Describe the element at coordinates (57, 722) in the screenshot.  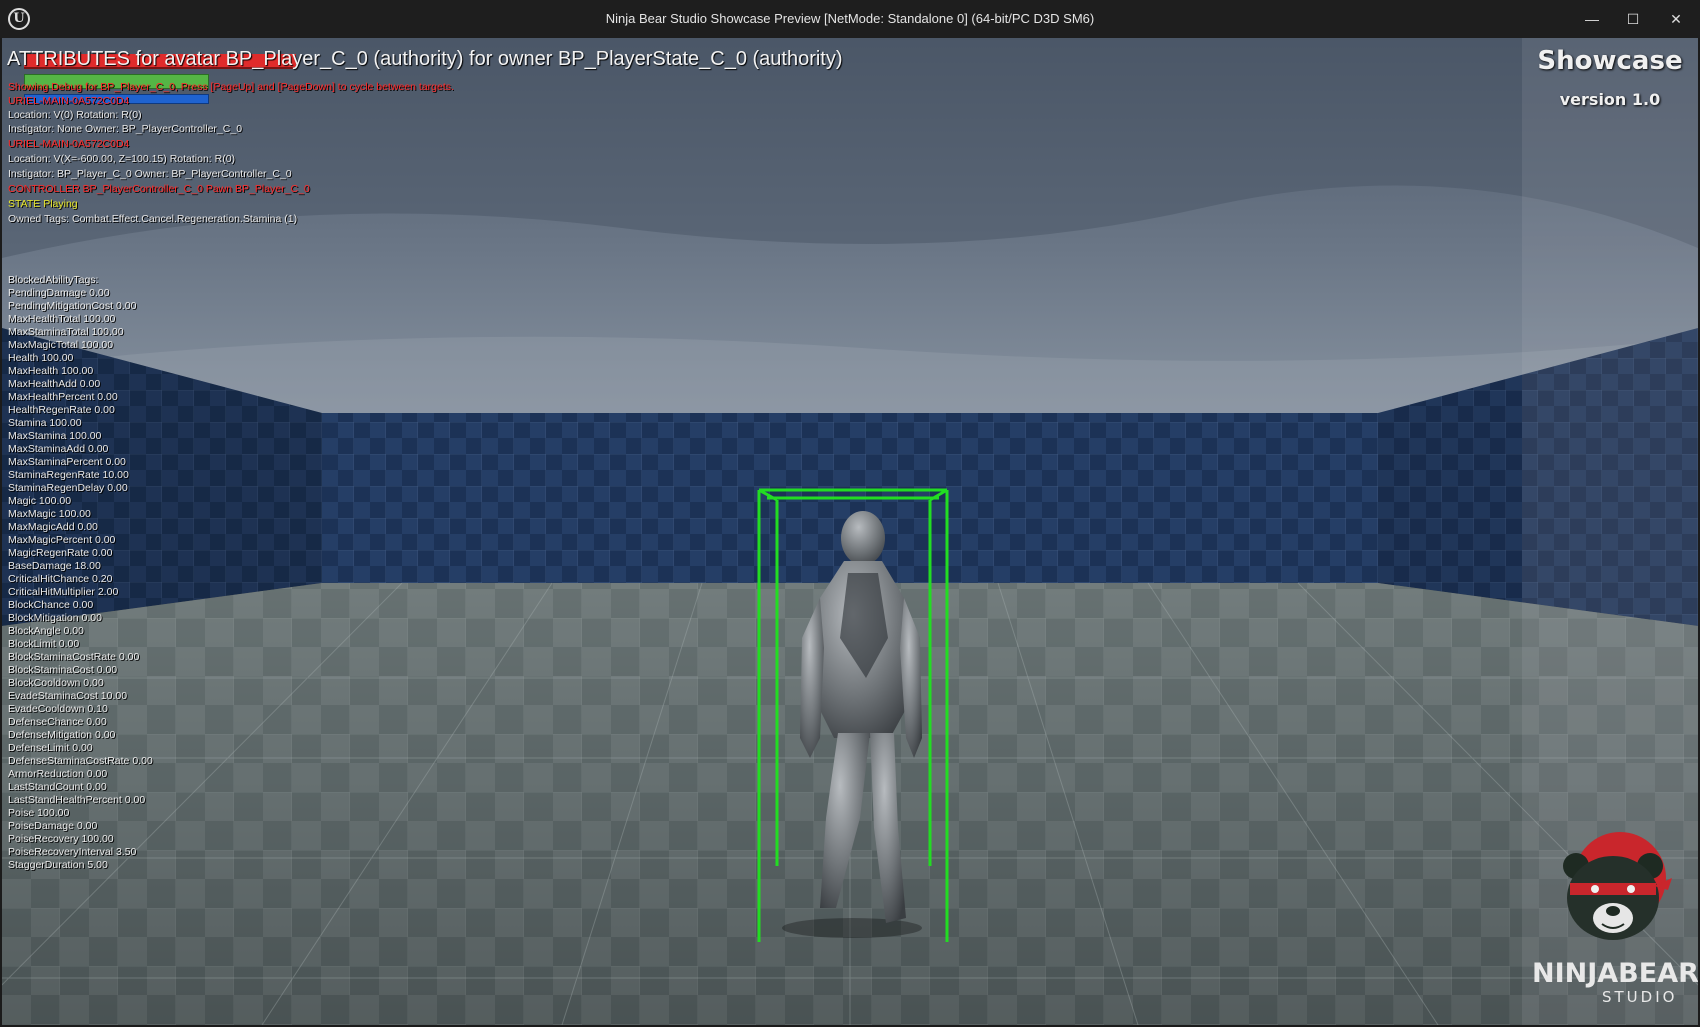
I see `attribute-row: DefenseChance 0.00` at that location.